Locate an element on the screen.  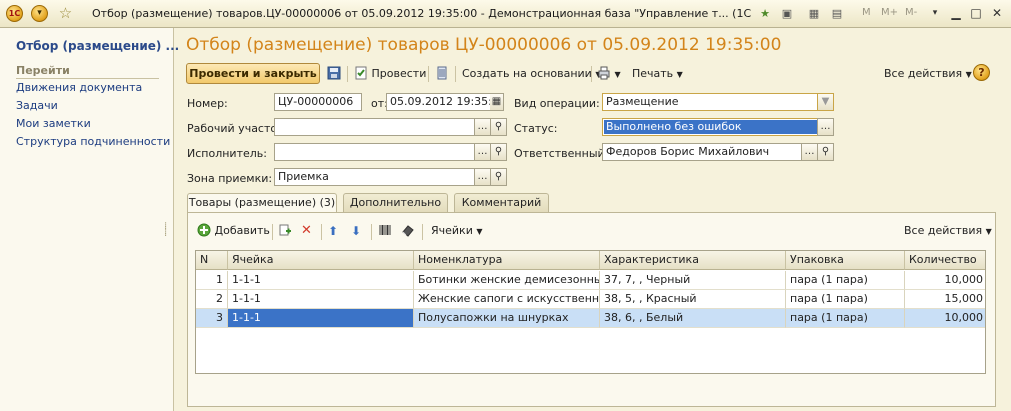
post-button: Провести is located at coordinates (390, 74).